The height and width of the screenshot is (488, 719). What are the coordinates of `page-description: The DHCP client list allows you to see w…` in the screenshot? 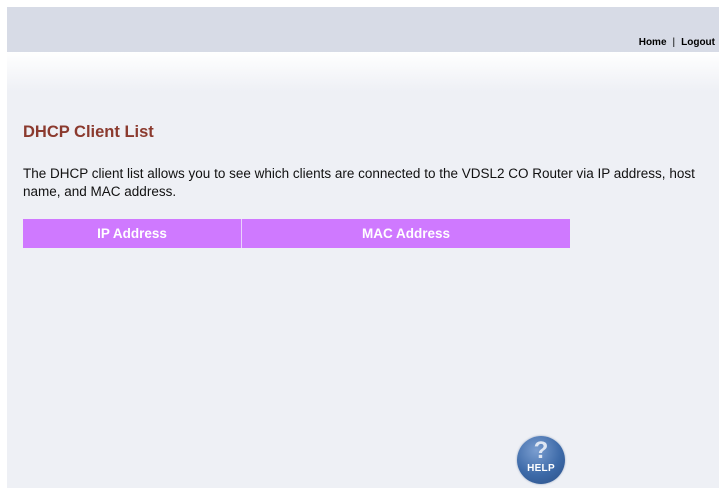 It's located at (359, 182).